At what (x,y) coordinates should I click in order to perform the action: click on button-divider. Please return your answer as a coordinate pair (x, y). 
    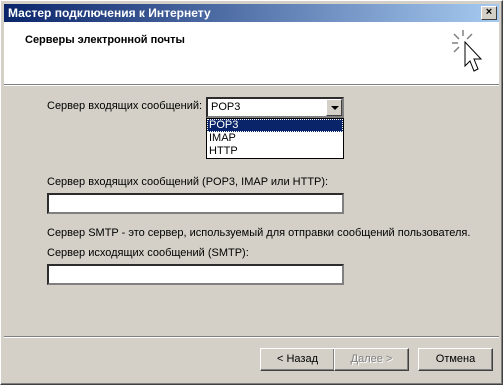
    Looking at the image, I should click on (251, 337).